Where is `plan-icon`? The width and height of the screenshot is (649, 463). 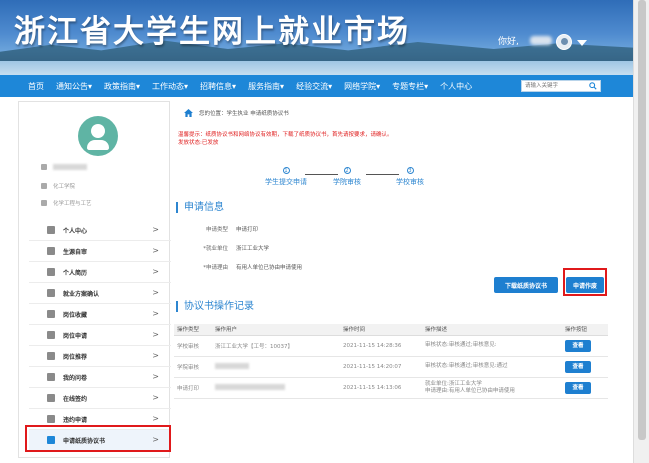 plan-icon is located at coordinates (51, 293).